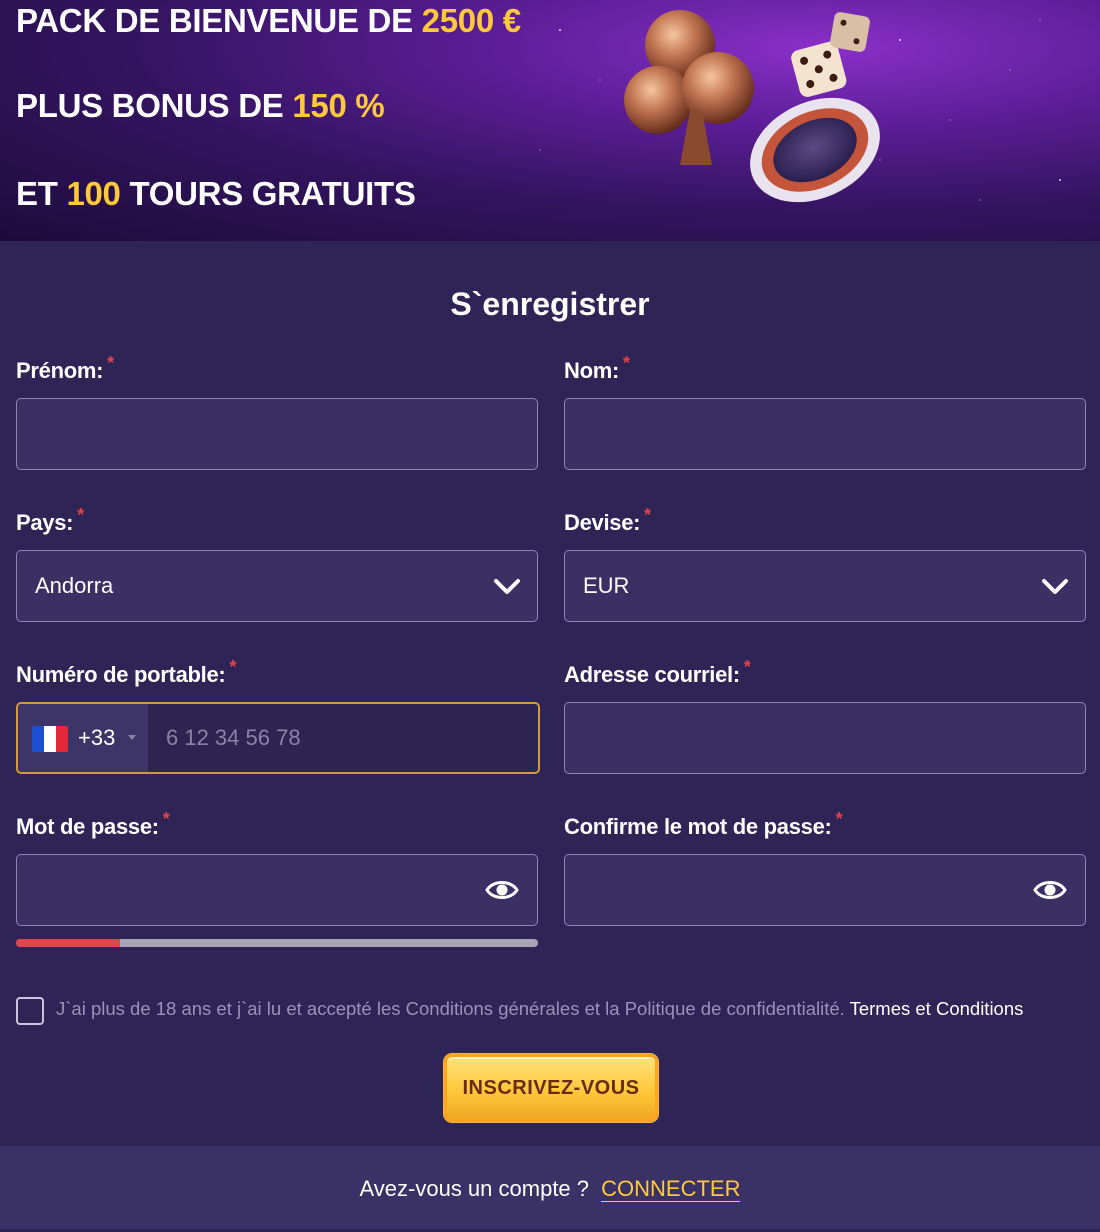 This screenshot has width=1100, height=1232. What do you see at coordinates (97, 737) in the screenshot?
I see `country-code: +33` at bounding box center [97, 737].